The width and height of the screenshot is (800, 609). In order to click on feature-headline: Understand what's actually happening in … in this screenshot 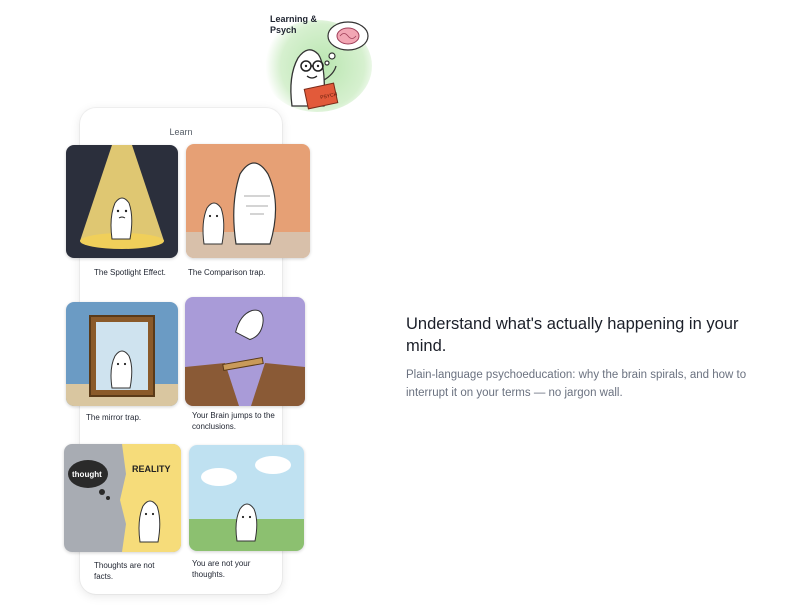, I will do `click(572, 335)`.